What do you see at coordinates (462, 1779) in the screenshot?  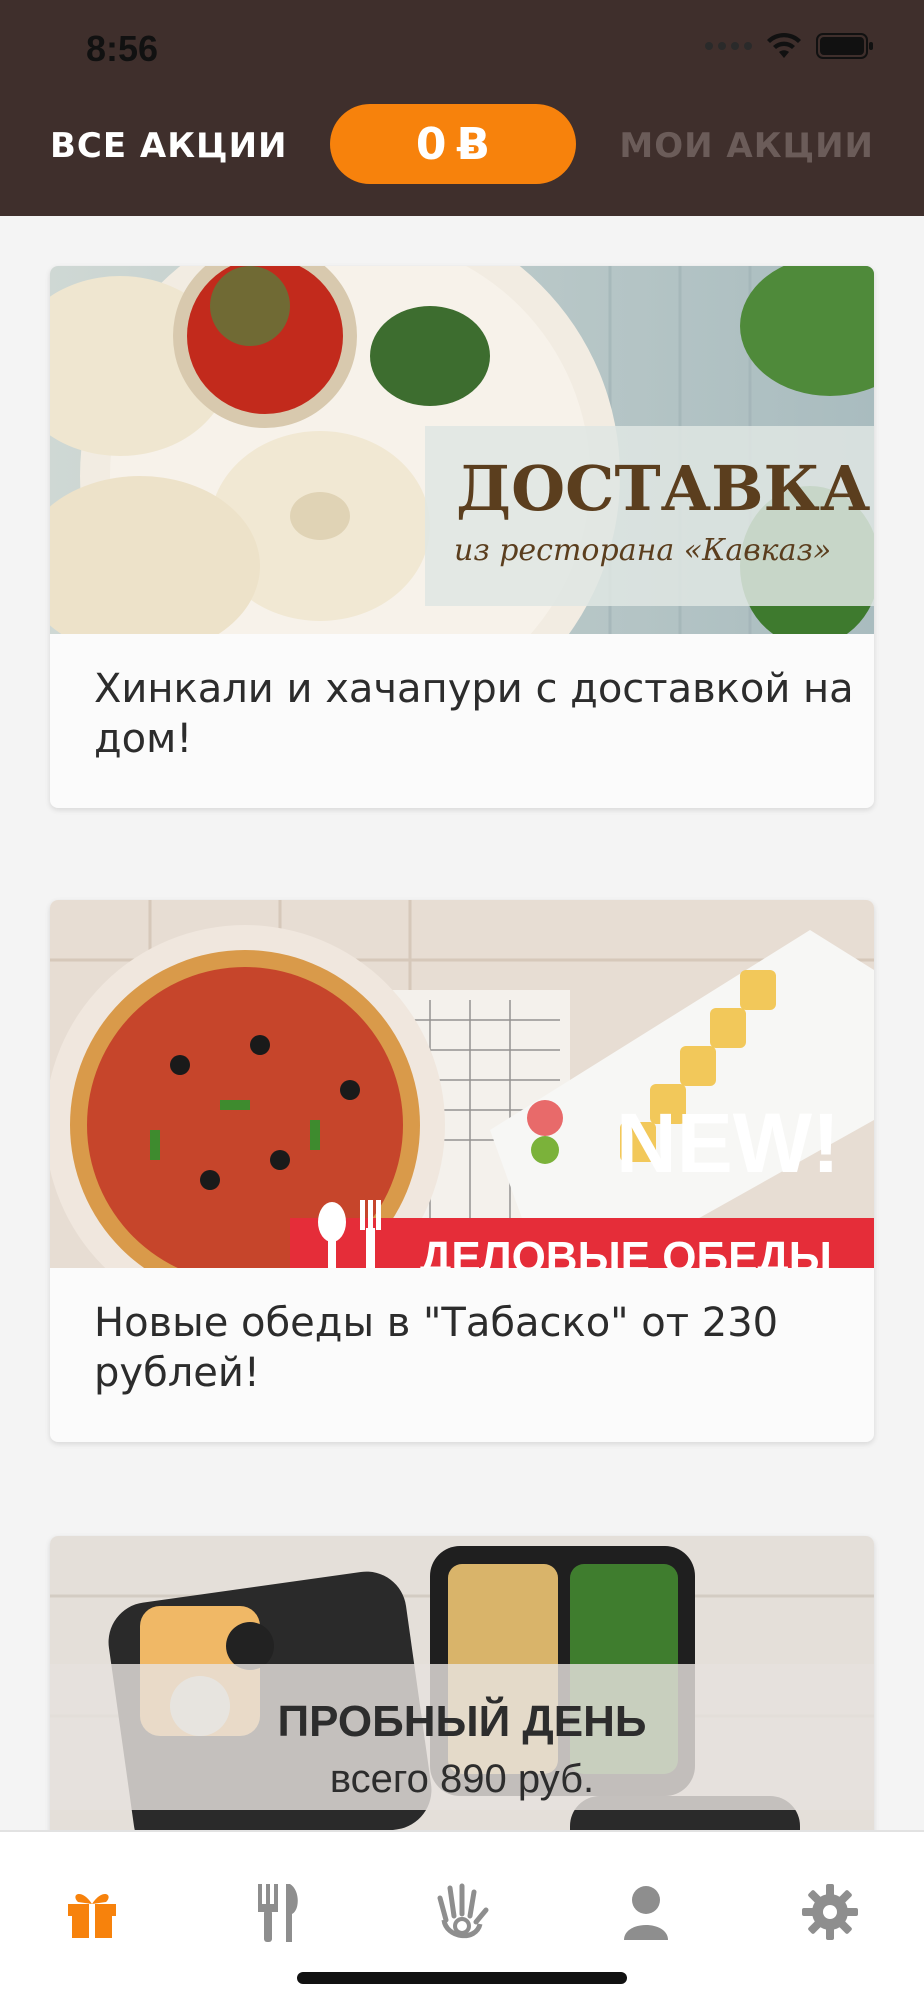 I see `banner-subtitle: всего 890 руб.` at bounding box center [462, 1779].